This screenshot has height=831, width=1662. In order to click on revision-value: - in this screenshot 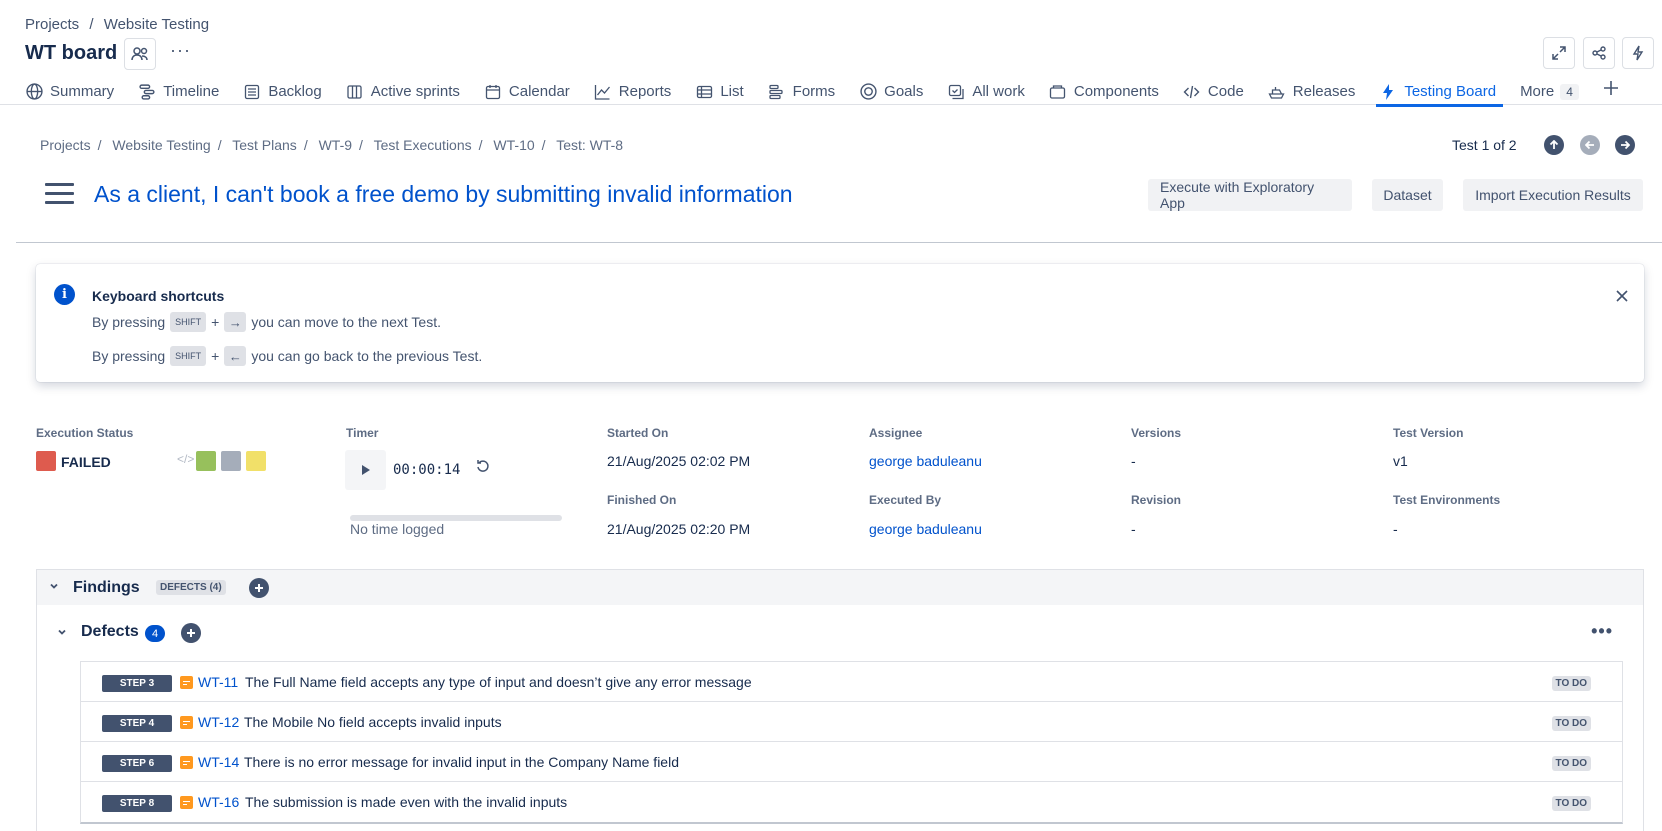, I will do `click(1133, 529)`.